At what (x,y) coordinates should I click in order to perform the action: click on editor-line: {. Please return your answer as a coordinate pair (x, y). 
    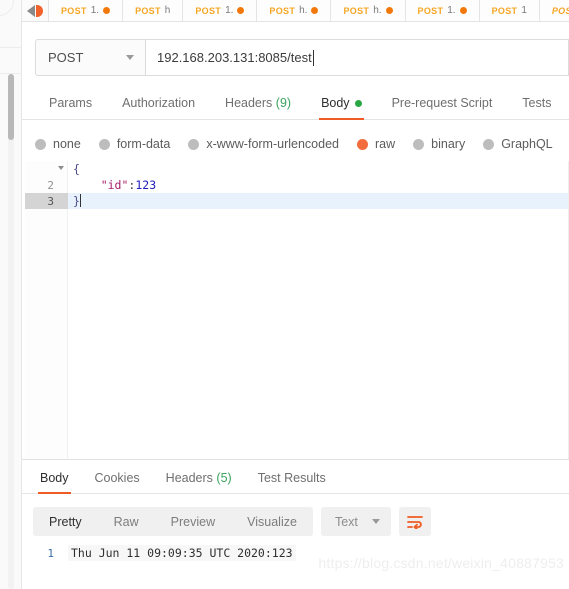
    Looking at the image, I should click on (296, 169).